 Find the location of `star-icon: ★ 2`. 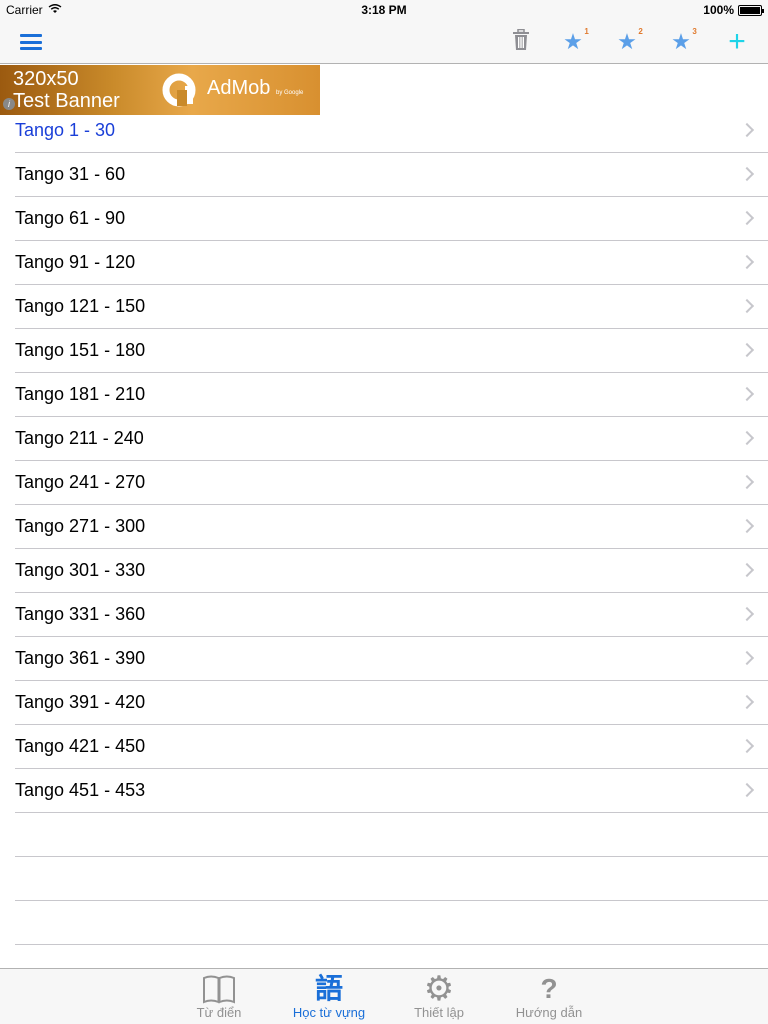

star-icon: ★ 2 is located at coordinates (630, 40).